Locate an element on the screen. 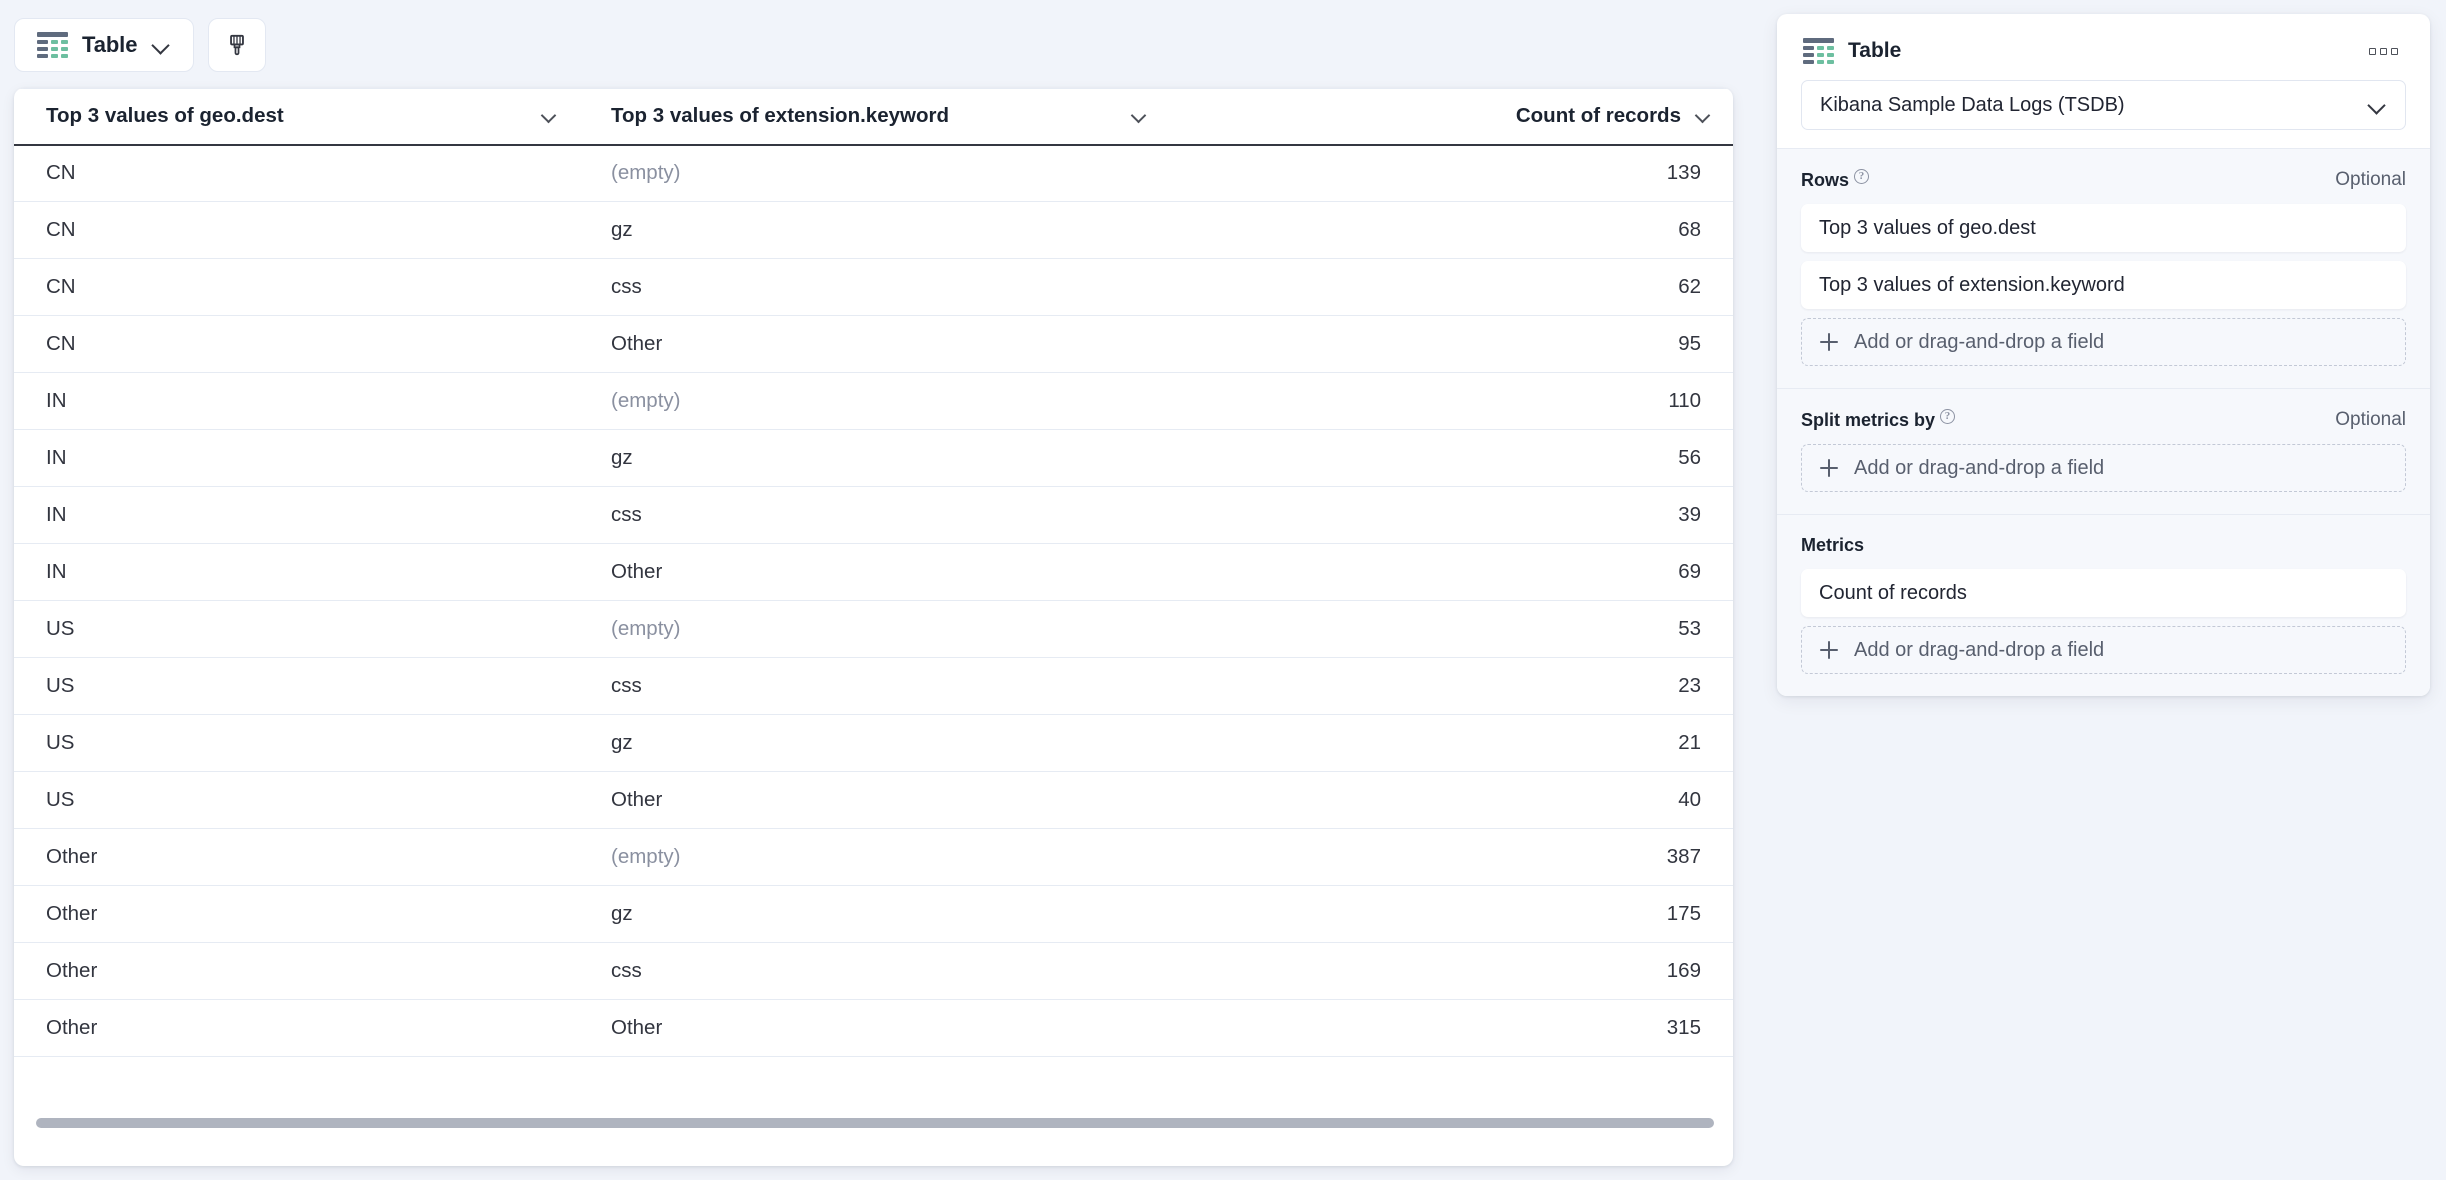 The image size is (2446, 1180). table-row: Other (empty) 387 is located at coordinates (873, 857).